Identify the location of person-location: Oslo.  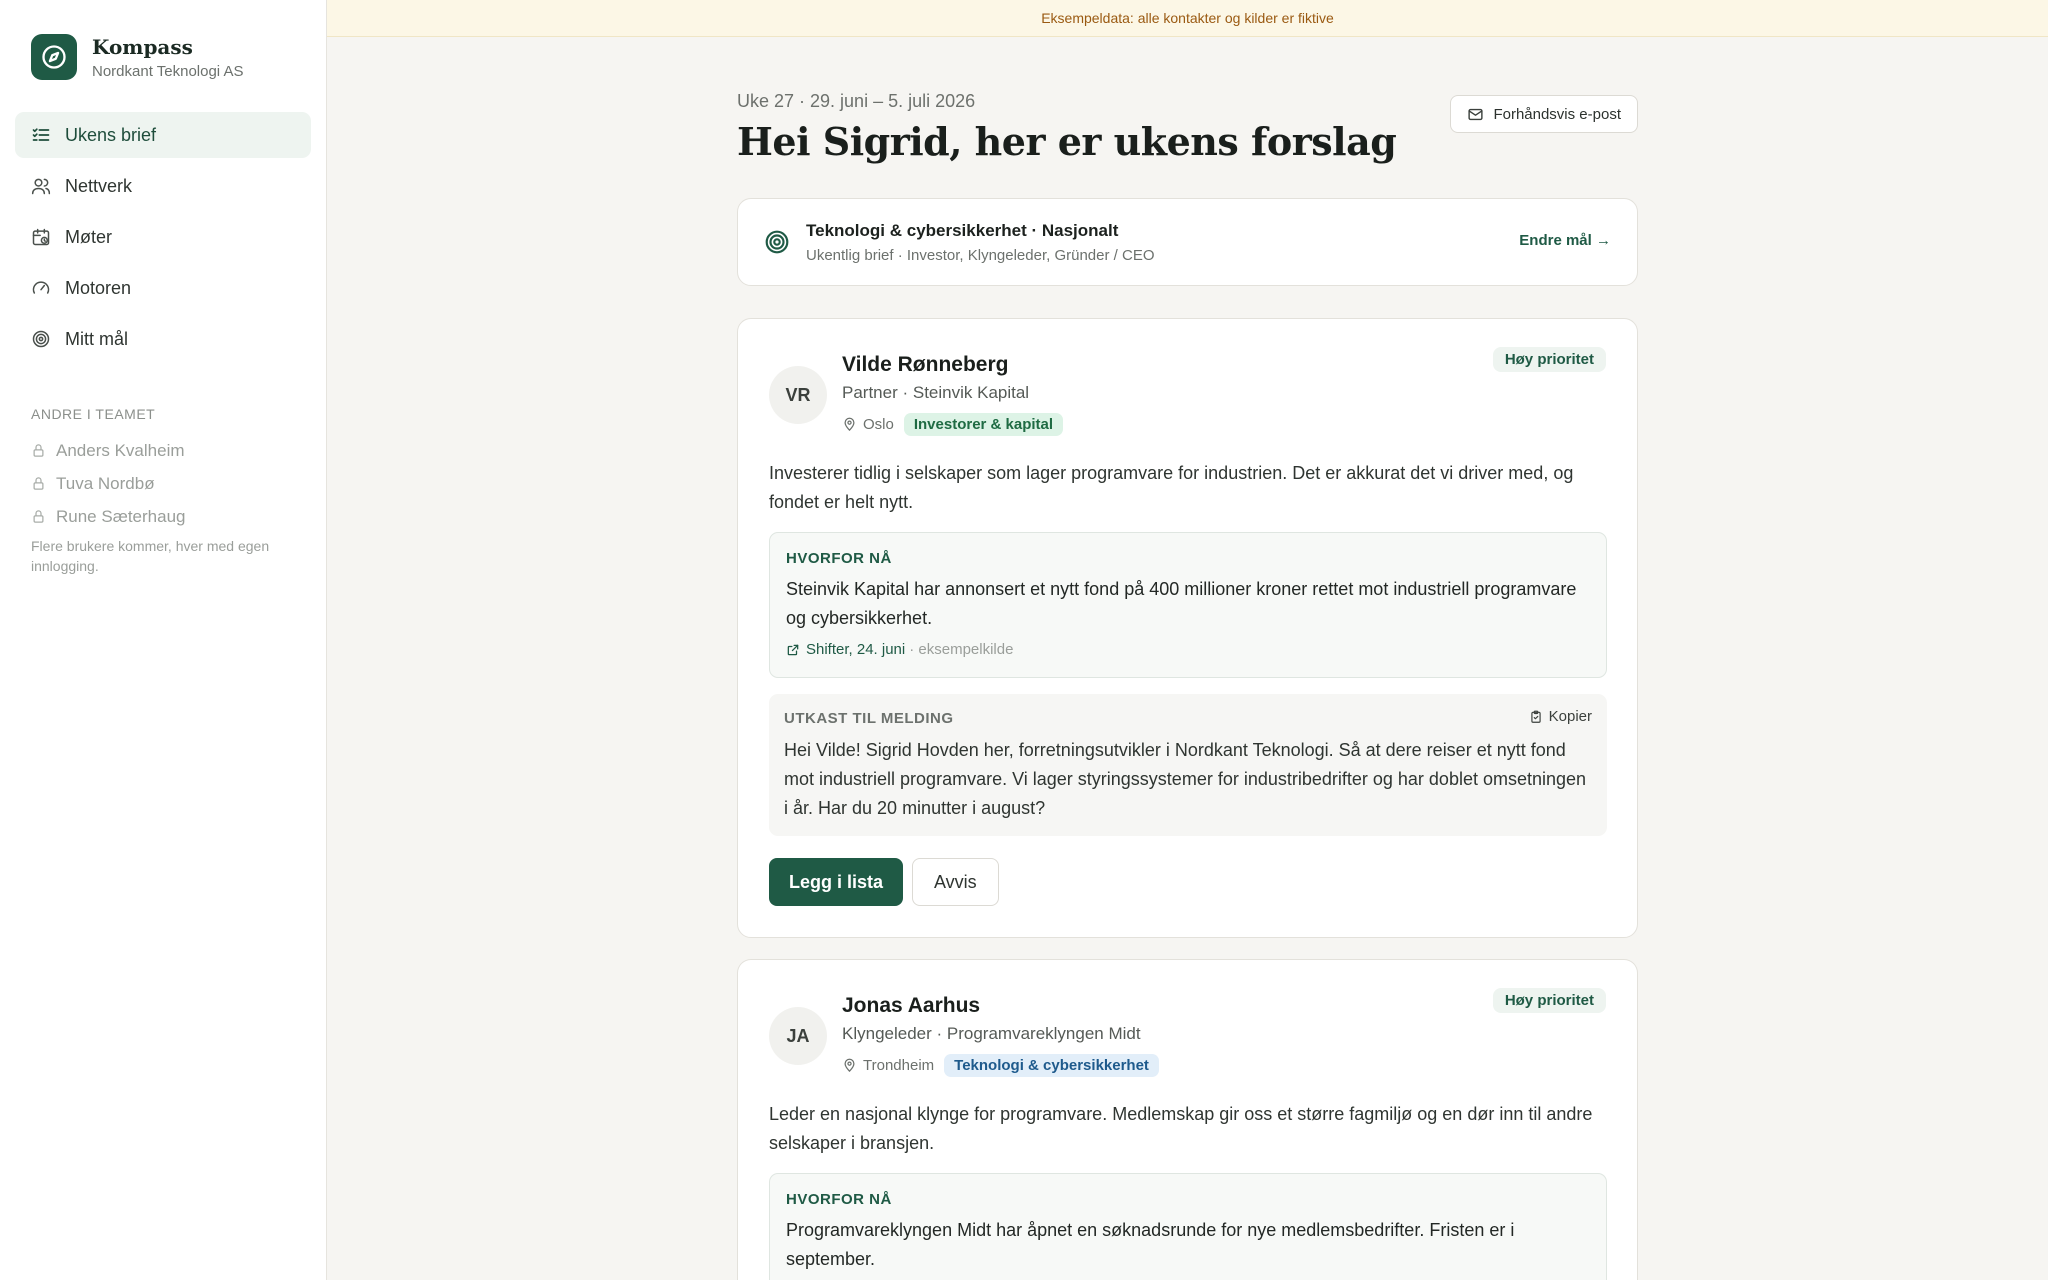
(878, 424).